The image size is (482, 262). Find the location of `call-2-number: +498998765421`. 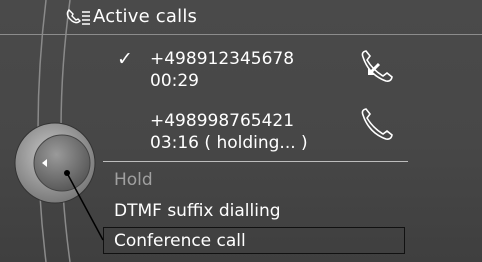

call-2-number: +498998765421 is located at coordinates (300, 121).